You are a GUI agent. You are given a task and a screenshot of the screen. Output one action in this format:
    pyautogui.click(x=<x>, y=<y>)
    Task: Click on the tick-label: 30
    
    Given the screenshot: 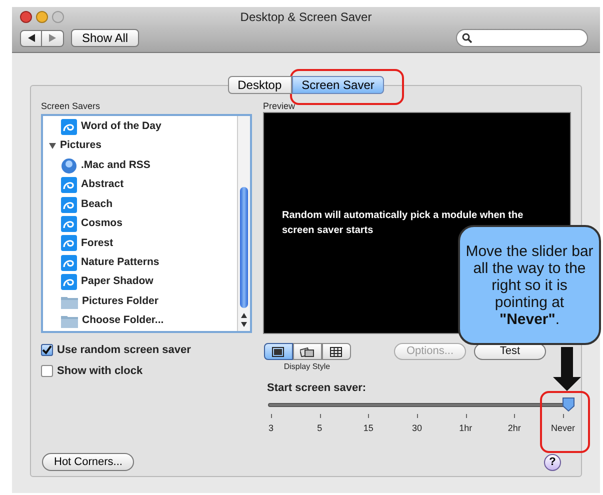 What is the action you would take?
    pyautogui.click(x=417, y=428)
    